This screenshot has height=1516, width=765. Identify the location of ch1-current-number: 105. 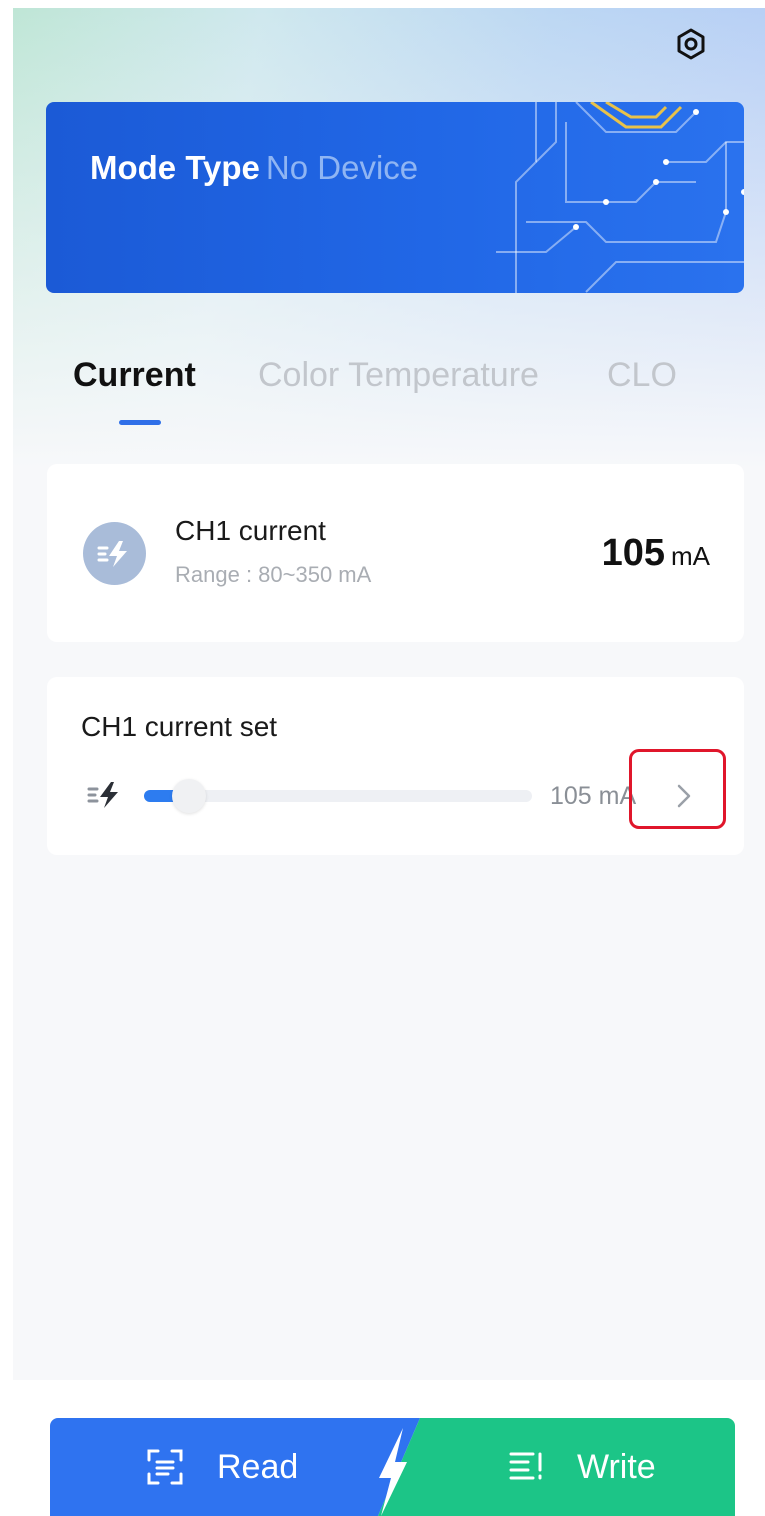
(633, 553).